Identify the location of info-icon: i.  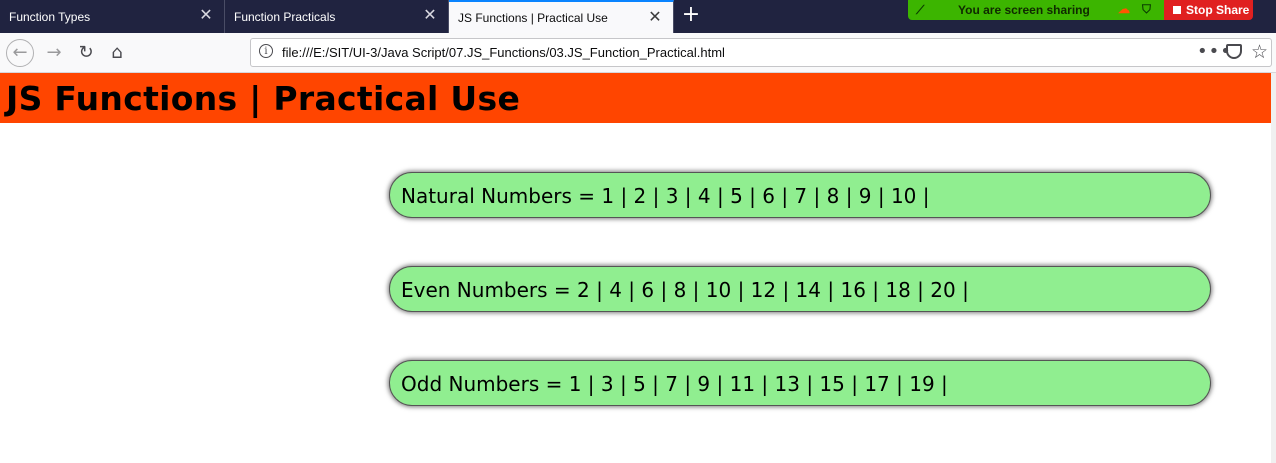
(266, 51).